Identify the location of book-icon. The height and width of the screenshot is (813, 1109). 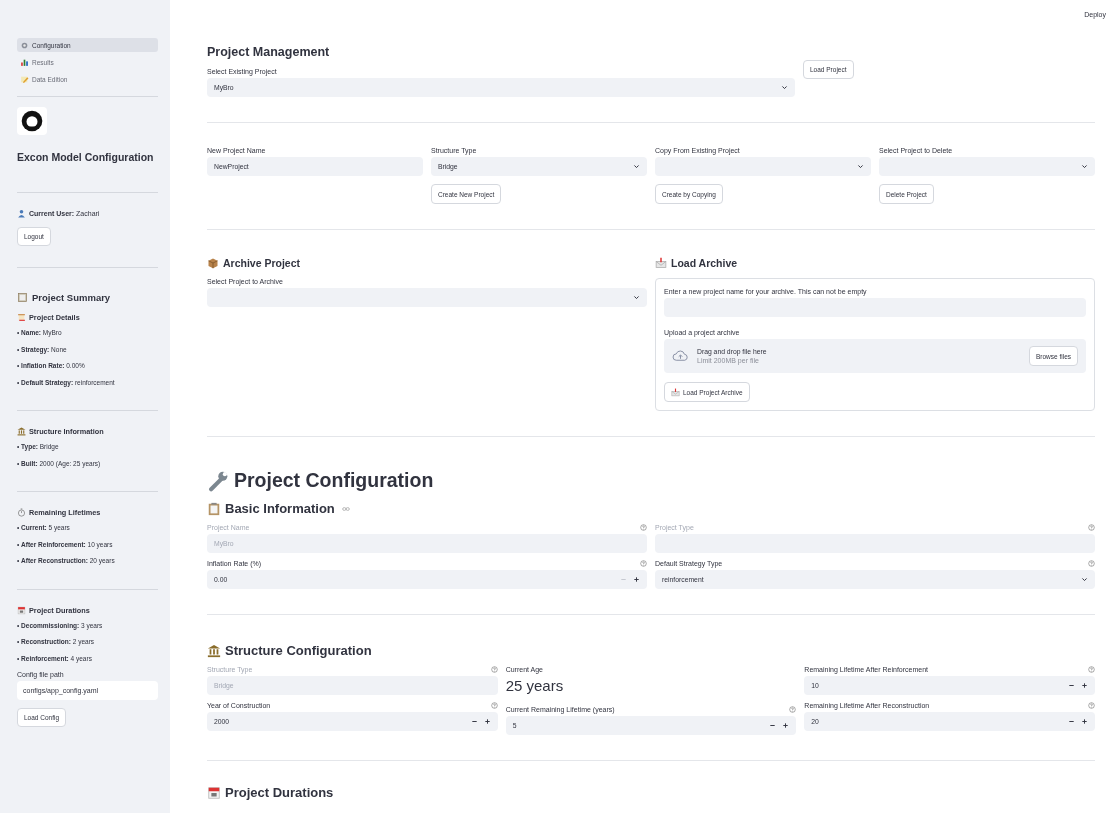
(22, 297).